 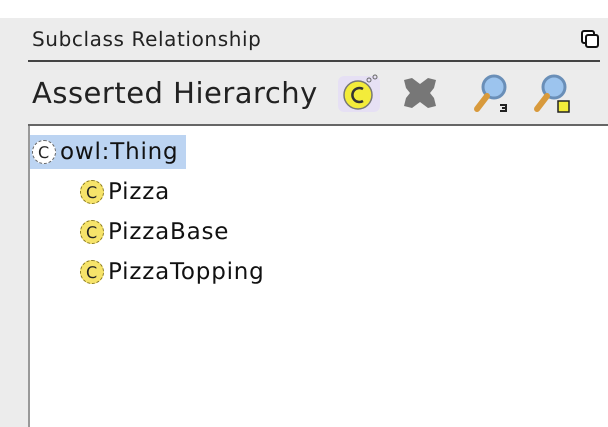 I want to click on tree-item: C PizzaBase, so click(x=158, y=232).